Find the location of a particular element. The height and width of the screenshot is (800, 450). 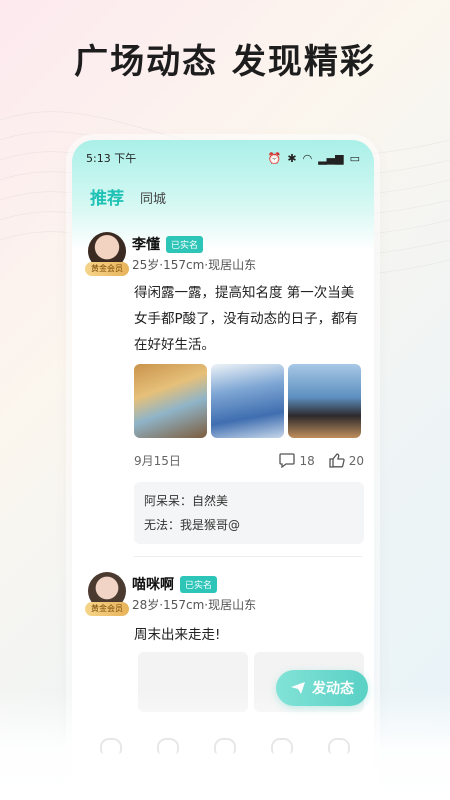

message-tab-icon is located at coordinates (282, 746).